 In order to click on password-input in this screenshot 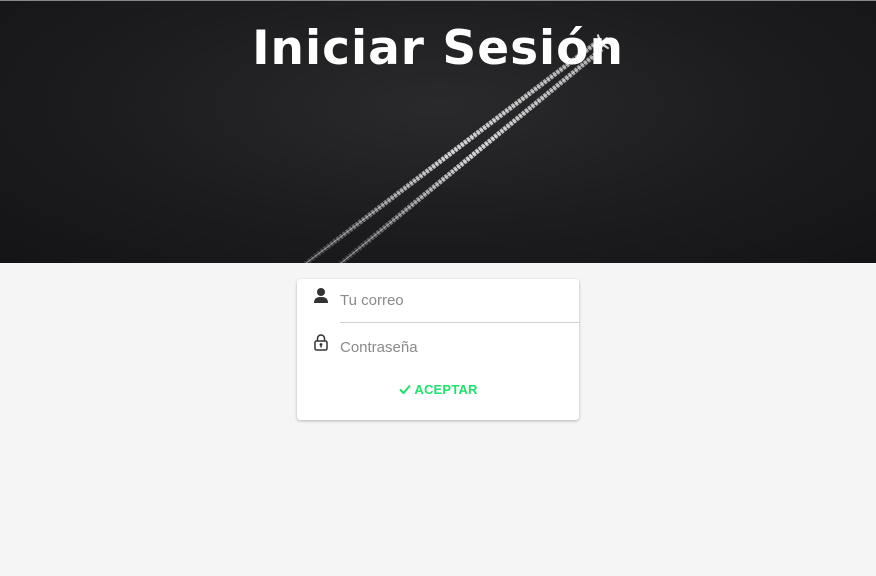, I will do `click(459, 347)`.